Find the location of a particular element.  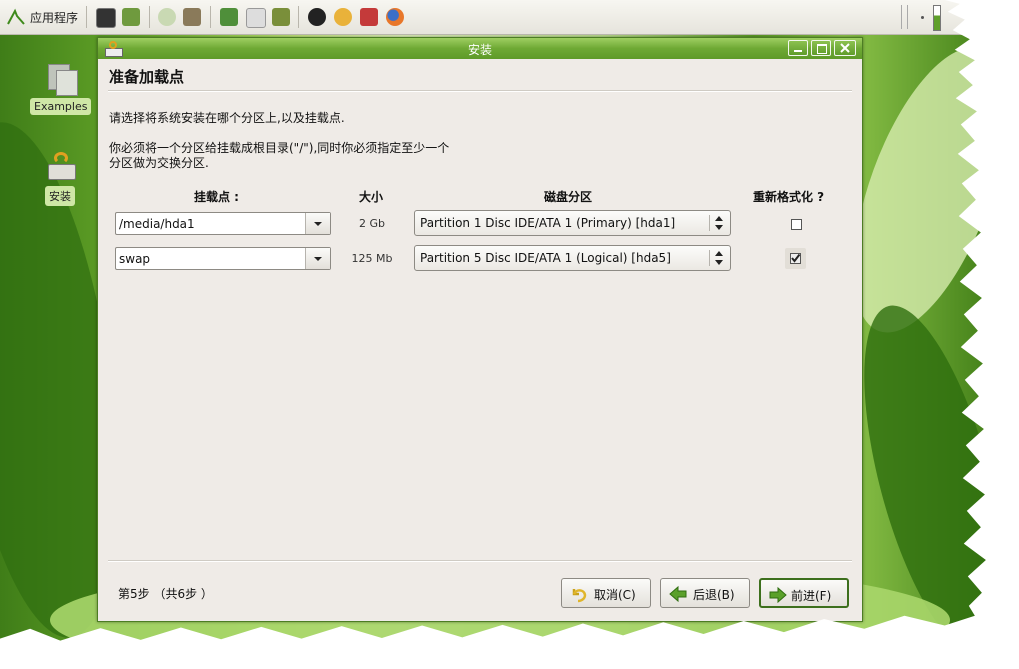

desktop-icon-examples: Examples is located at coordinates (61, 88).